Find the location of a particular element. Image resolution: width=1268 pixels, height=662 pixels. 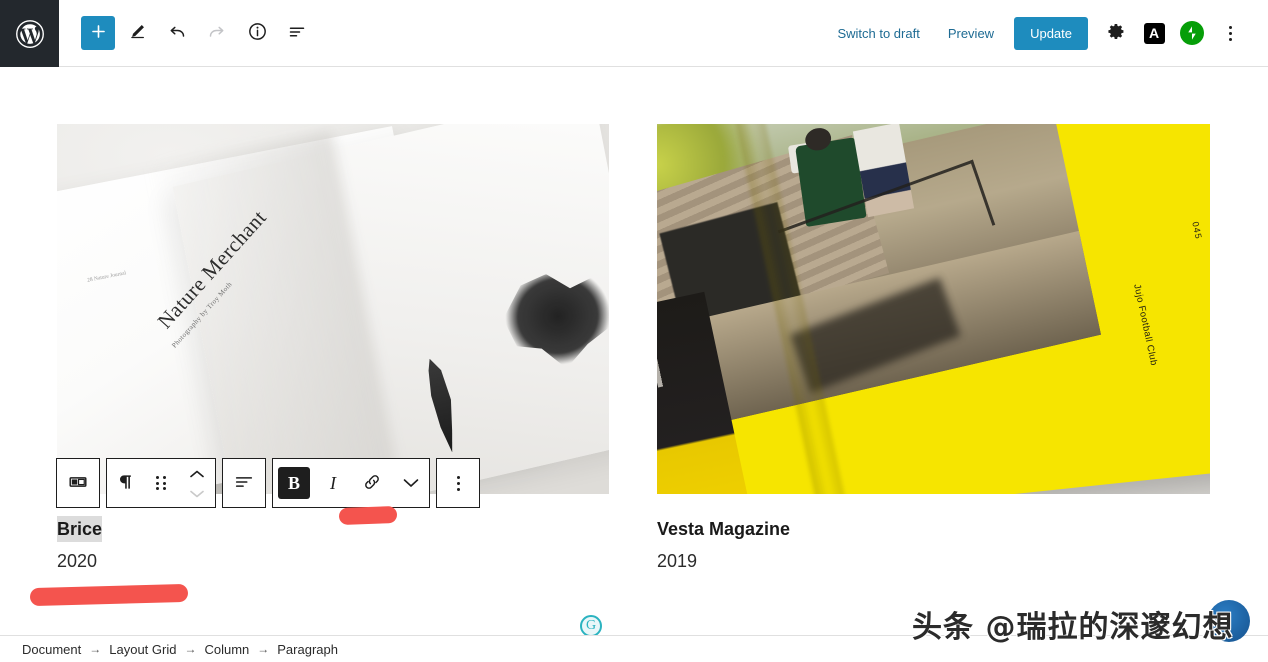

switch-to-draft-button: Switch to draft is located at coordinates (878, 33).